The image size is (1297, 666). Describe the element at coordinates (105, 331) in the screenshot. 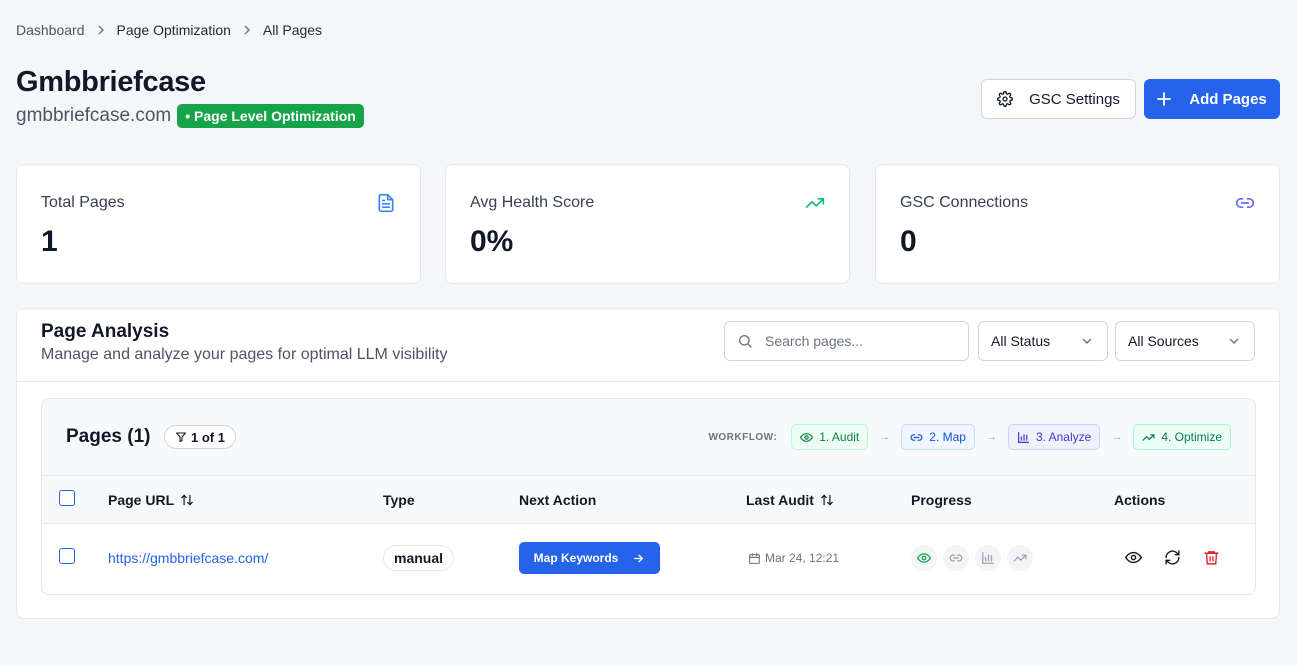

I see `panel-title: Page Analysis` at that location.